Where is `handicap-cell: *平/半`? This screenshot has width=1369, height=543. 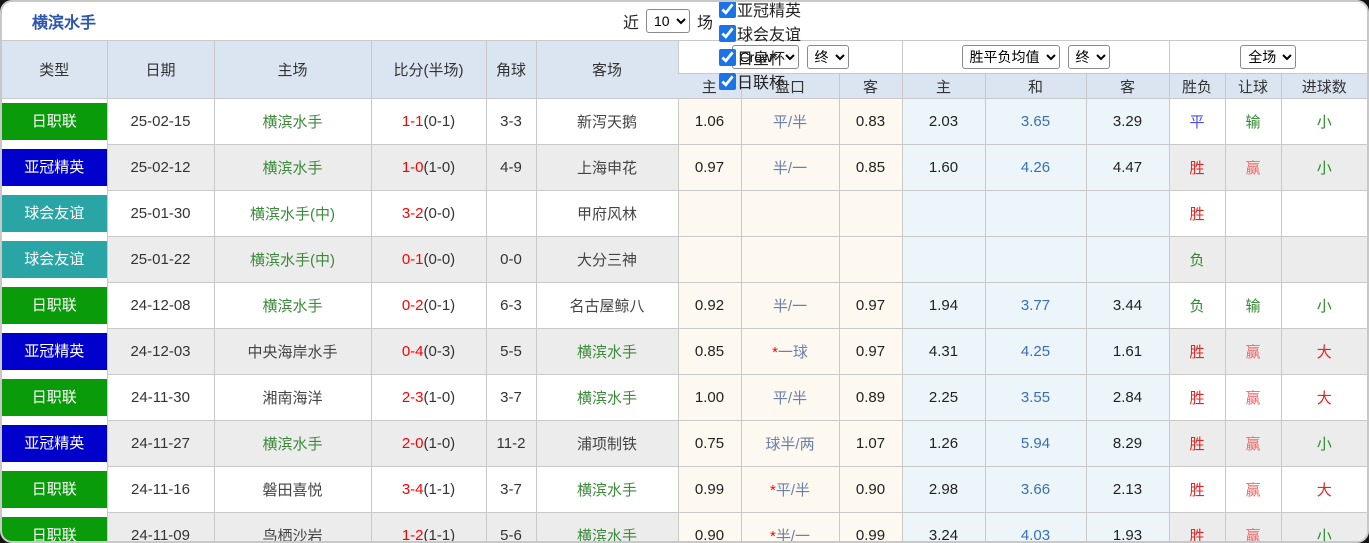 handicap-cell: *平/半 is located at coordinates (789, 489).